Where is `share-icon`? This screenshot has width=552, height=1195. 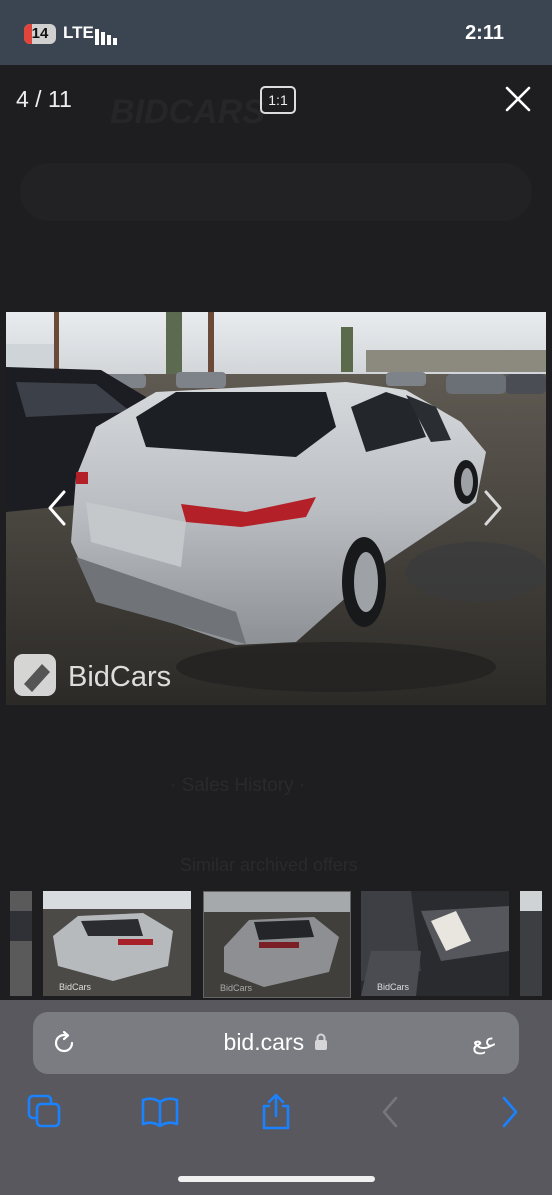
share-icon is located at coordinates (276, 1112).